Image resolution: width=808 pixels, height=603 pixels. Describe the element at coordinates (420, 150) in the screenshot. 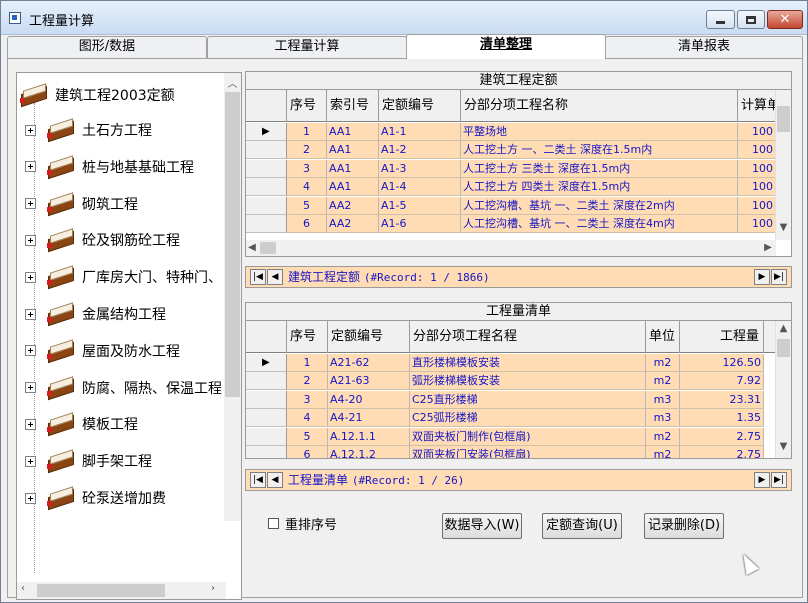

I see `table-cell: A1-2` at that location.